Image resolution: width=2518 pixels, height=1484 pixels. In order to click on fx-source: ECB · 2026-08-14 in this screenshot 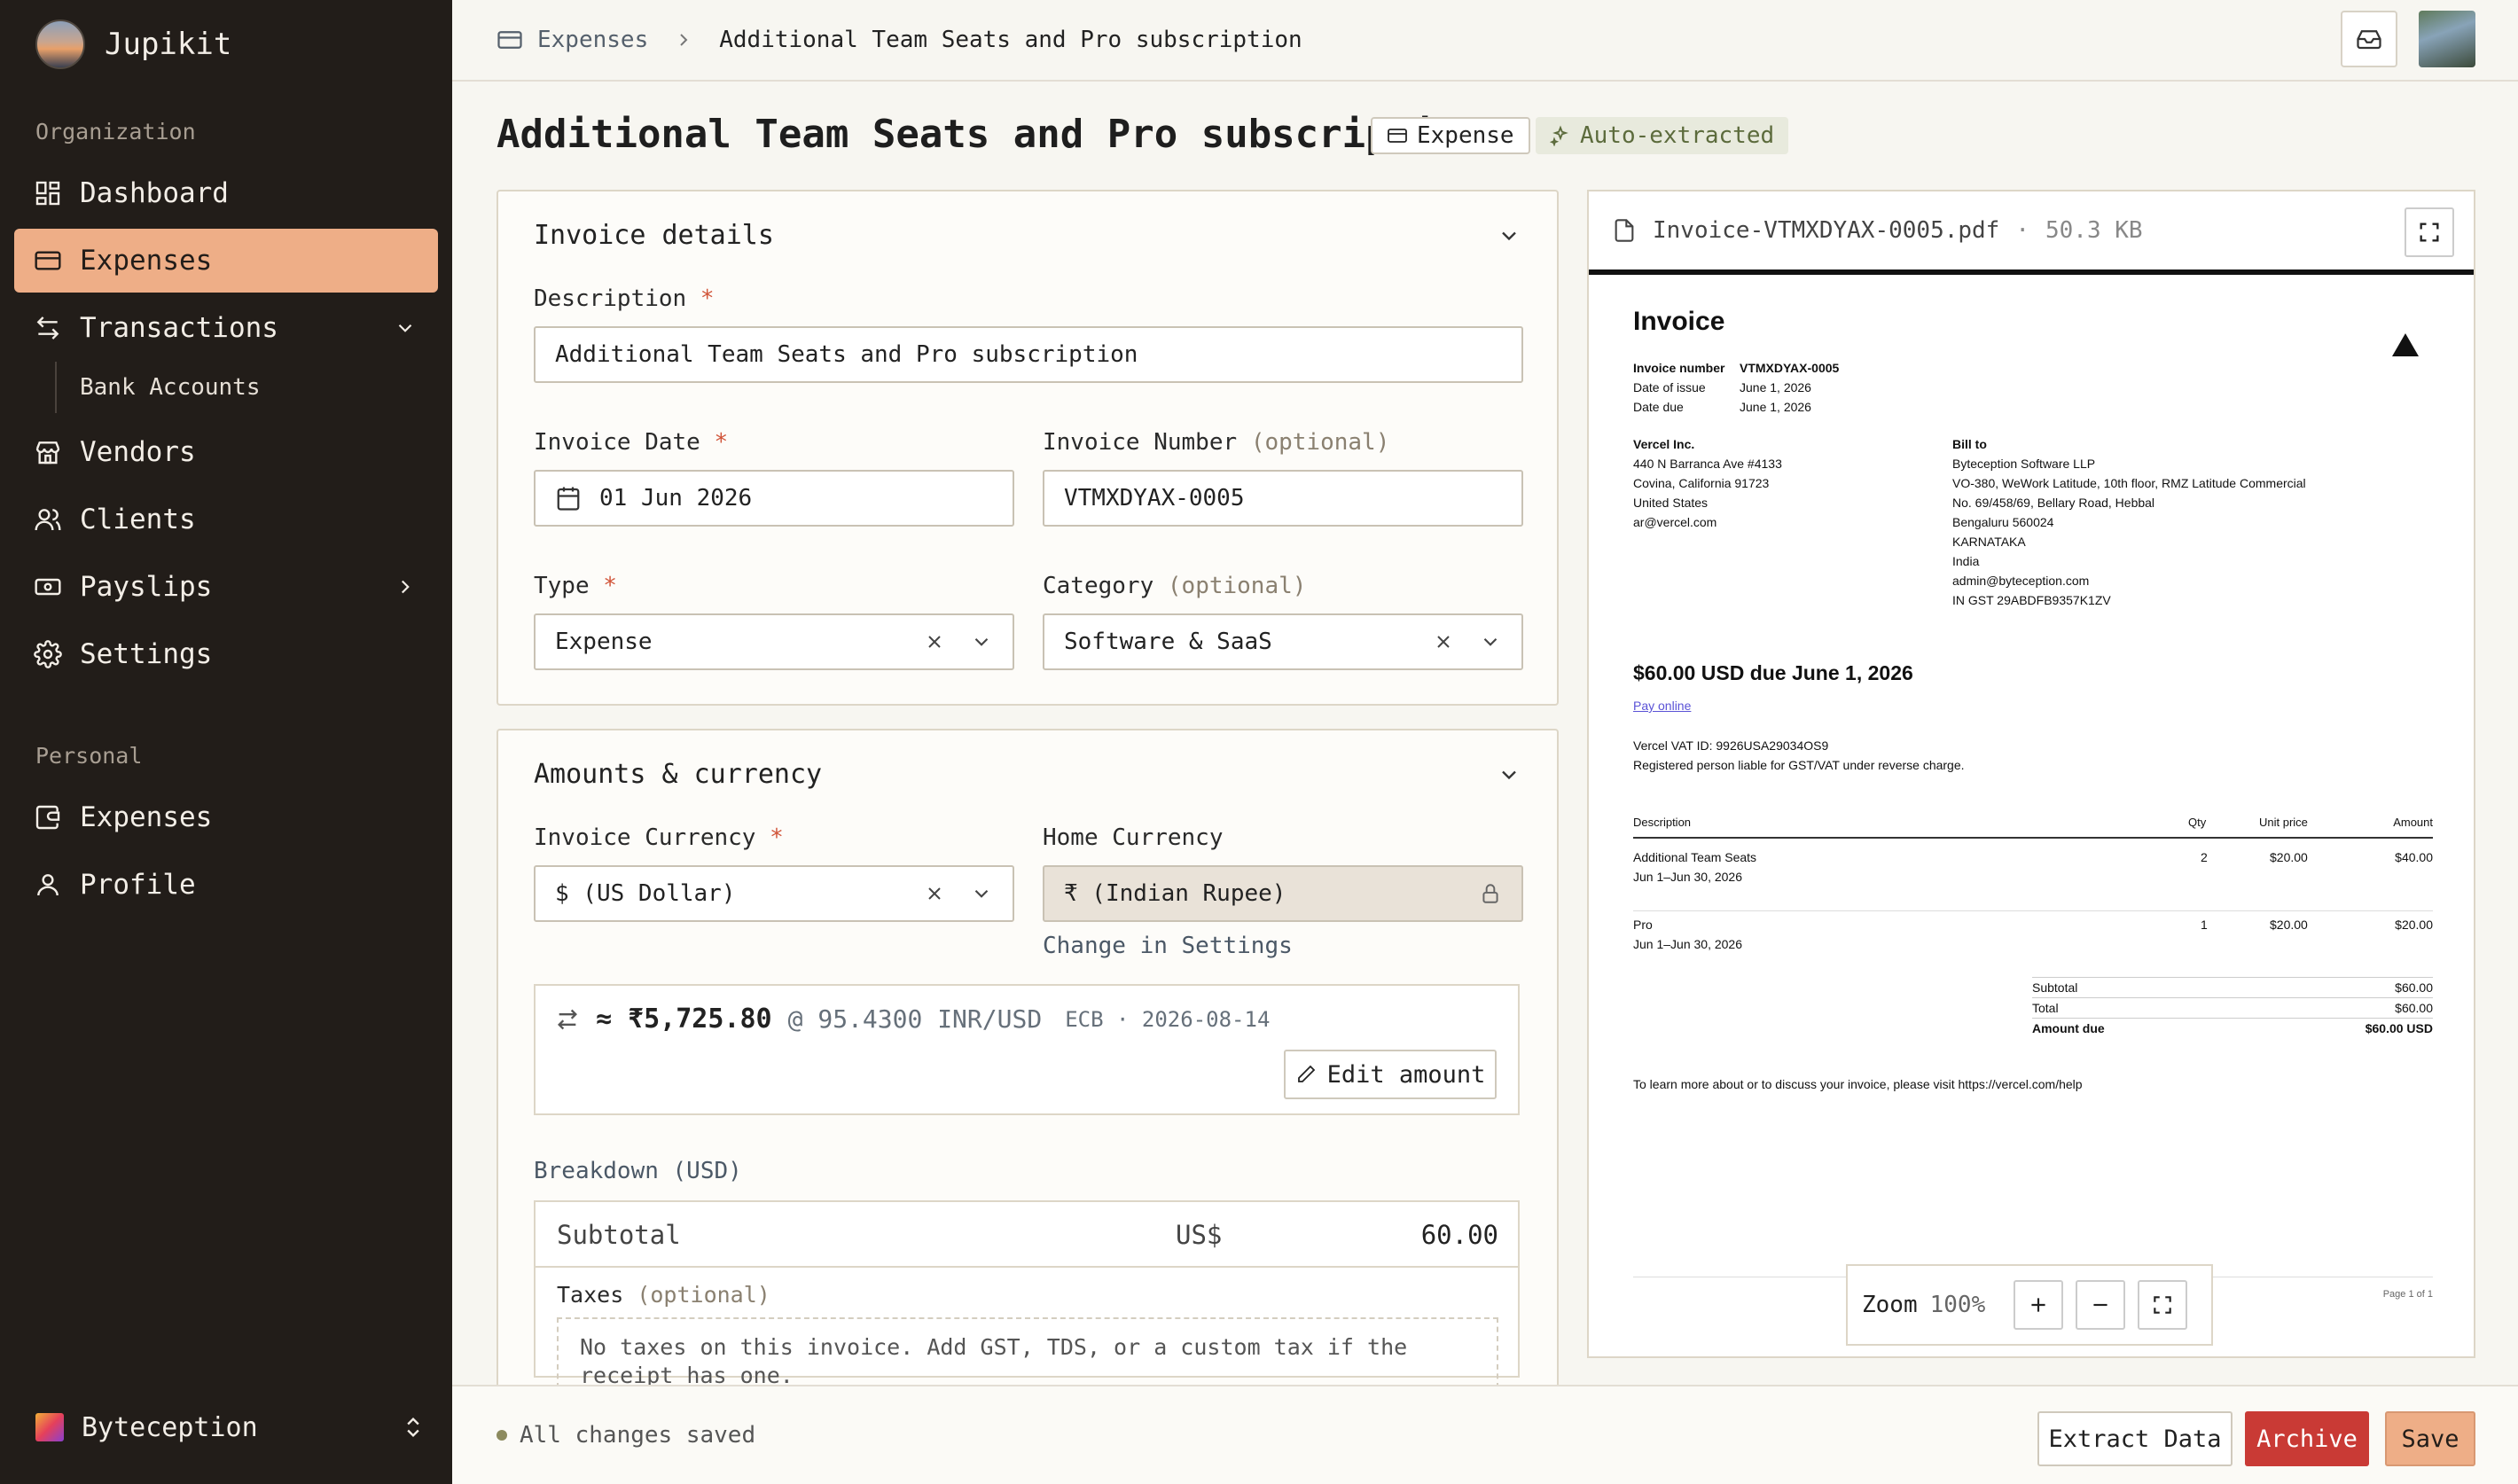, I will do `click(1168, 1019)`.